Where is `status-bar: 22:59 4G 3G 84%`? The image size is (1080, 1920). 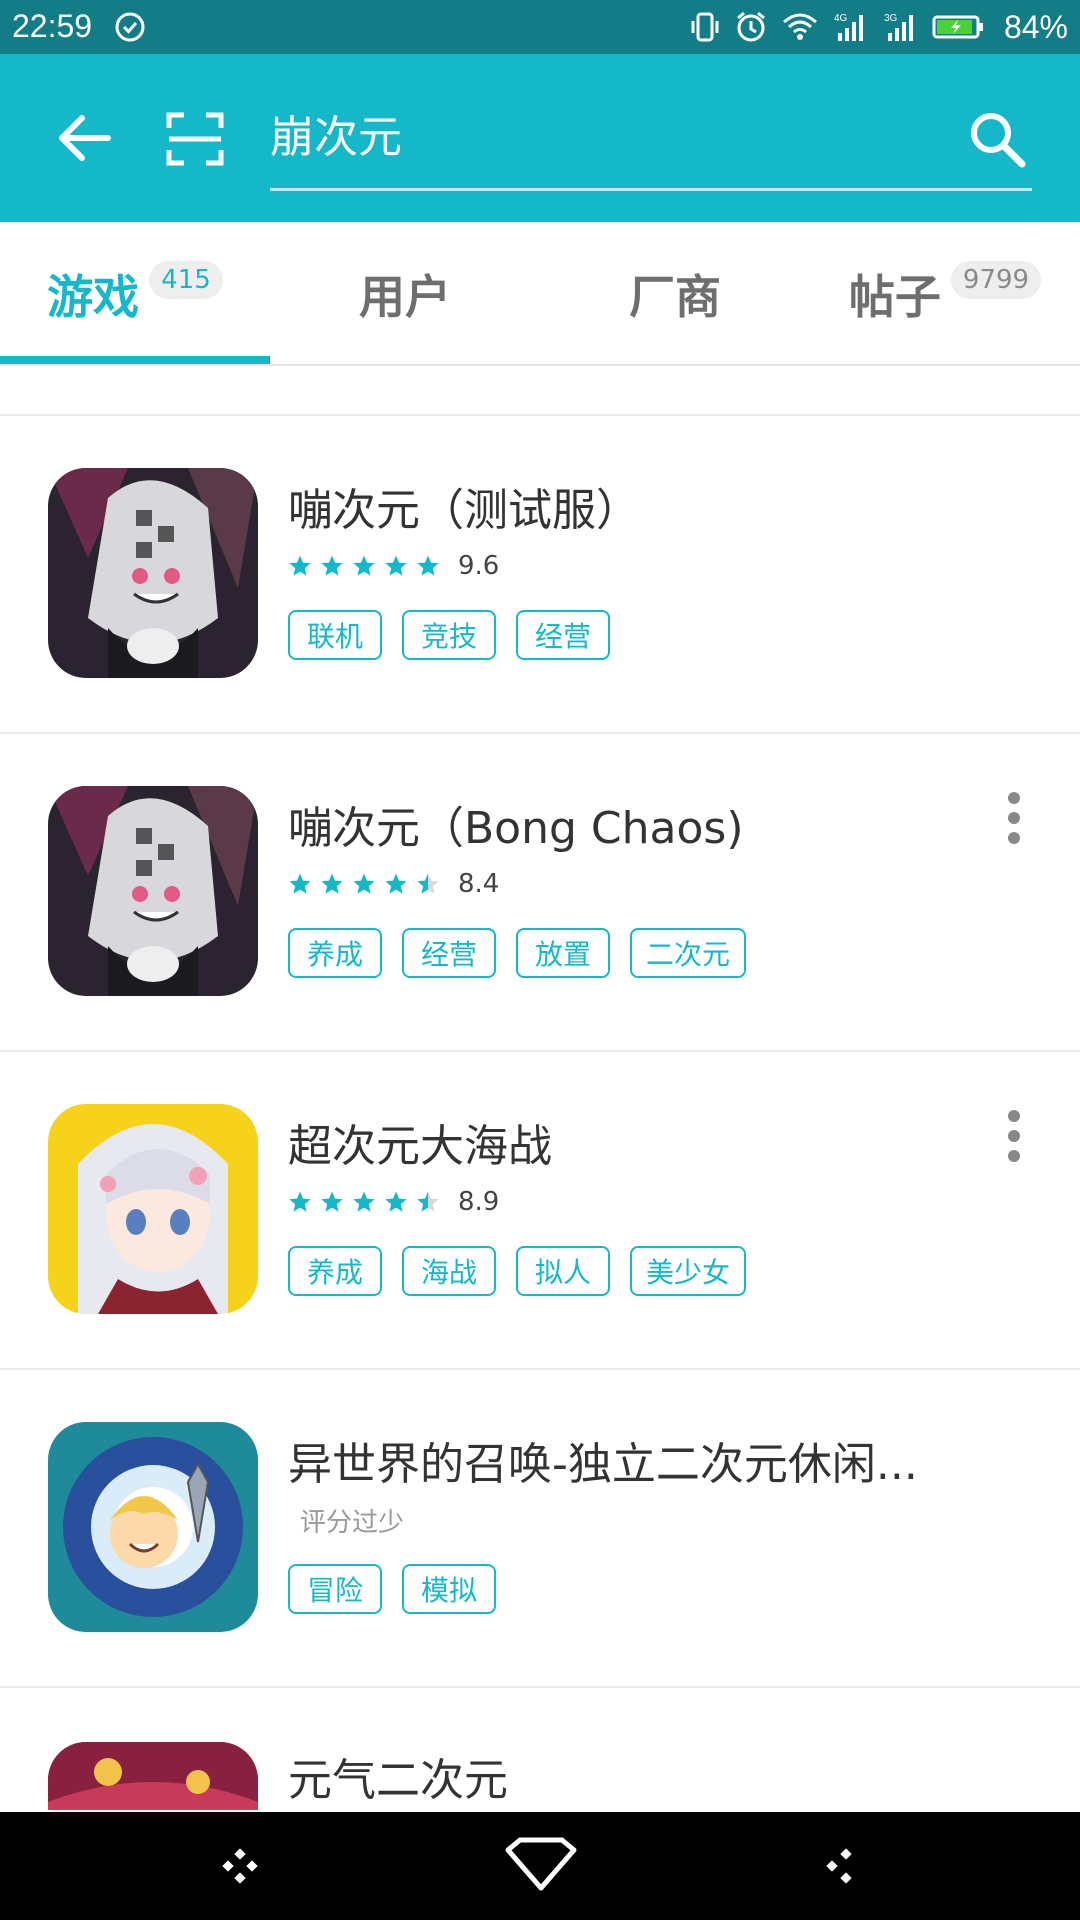 status-bar: 22:59 4G 3G 84% is located at coordinates (540, 27).